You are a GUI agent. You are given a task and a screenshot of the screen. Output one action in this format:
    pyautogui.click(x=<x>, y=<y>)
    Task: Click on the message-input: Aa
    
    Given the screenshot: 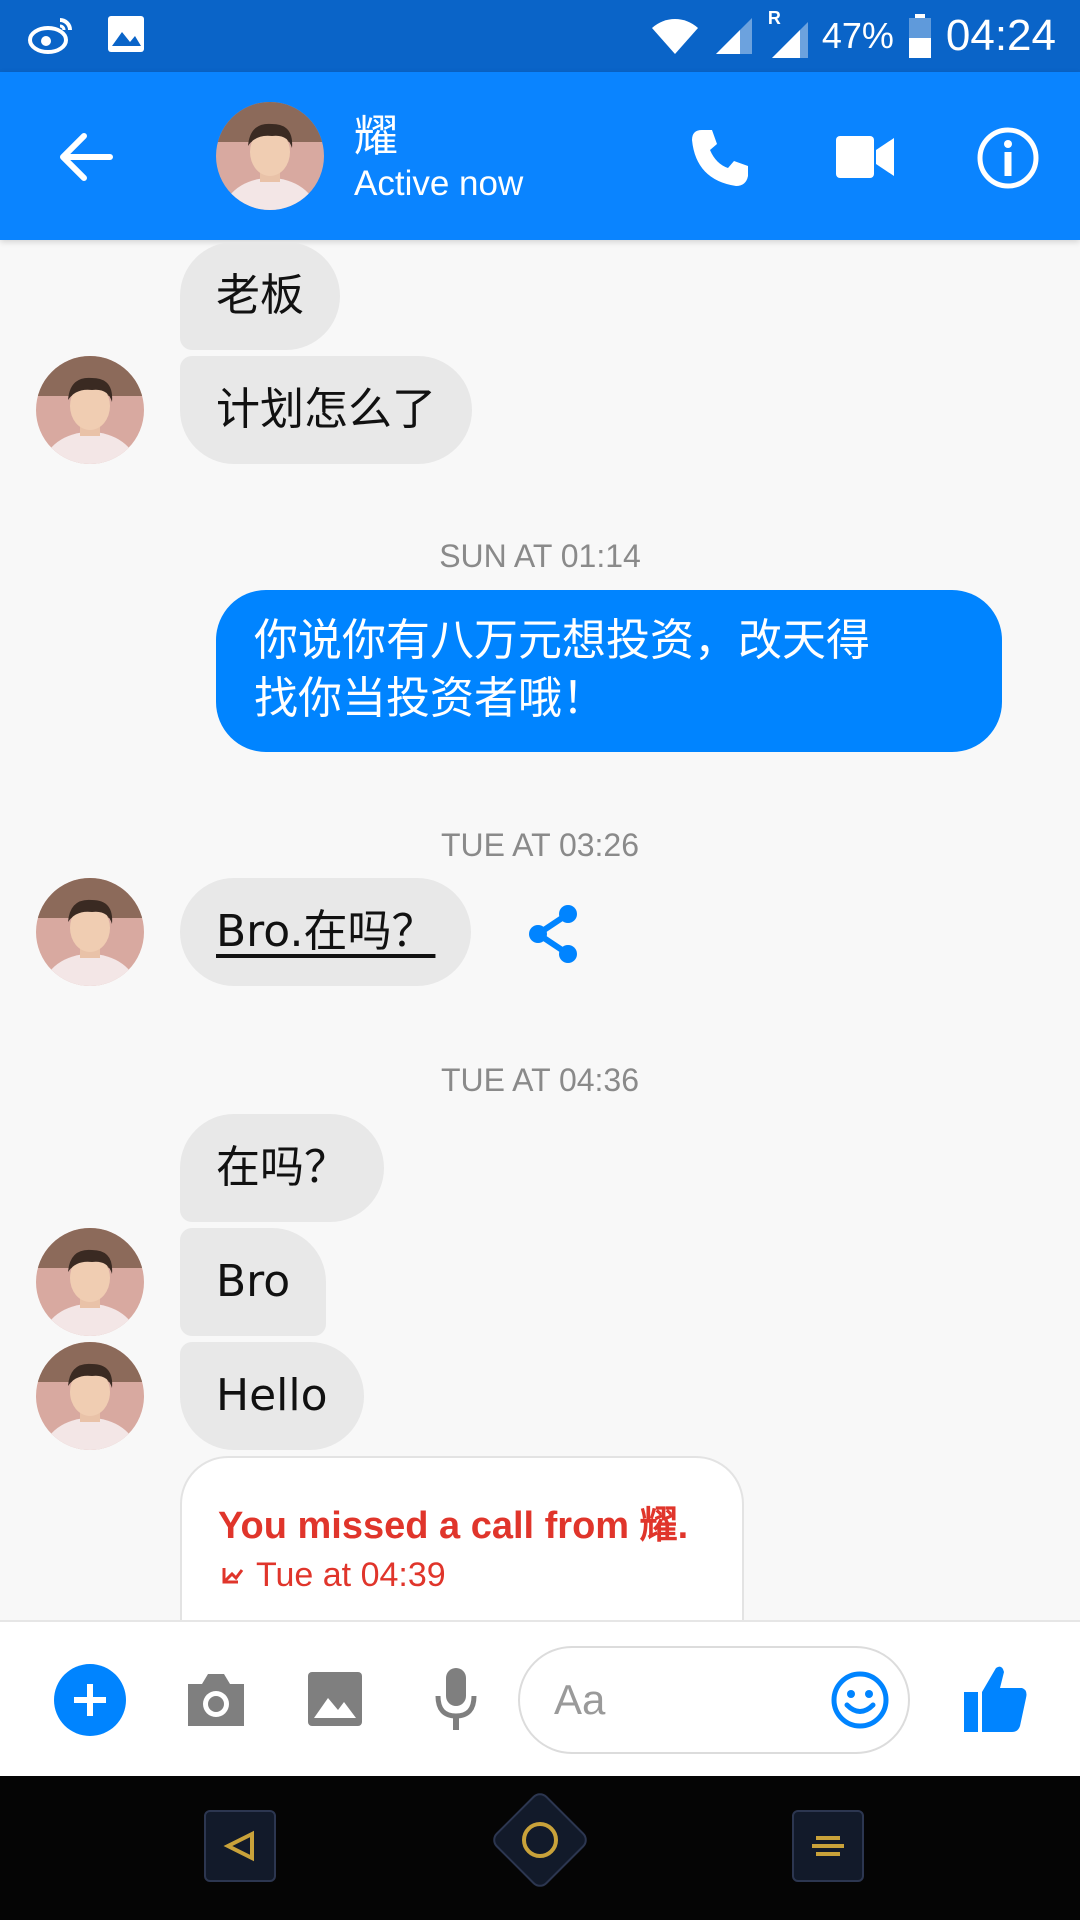 What is the action you would take?
    pyautogui.click(x=714, y=1700)
    